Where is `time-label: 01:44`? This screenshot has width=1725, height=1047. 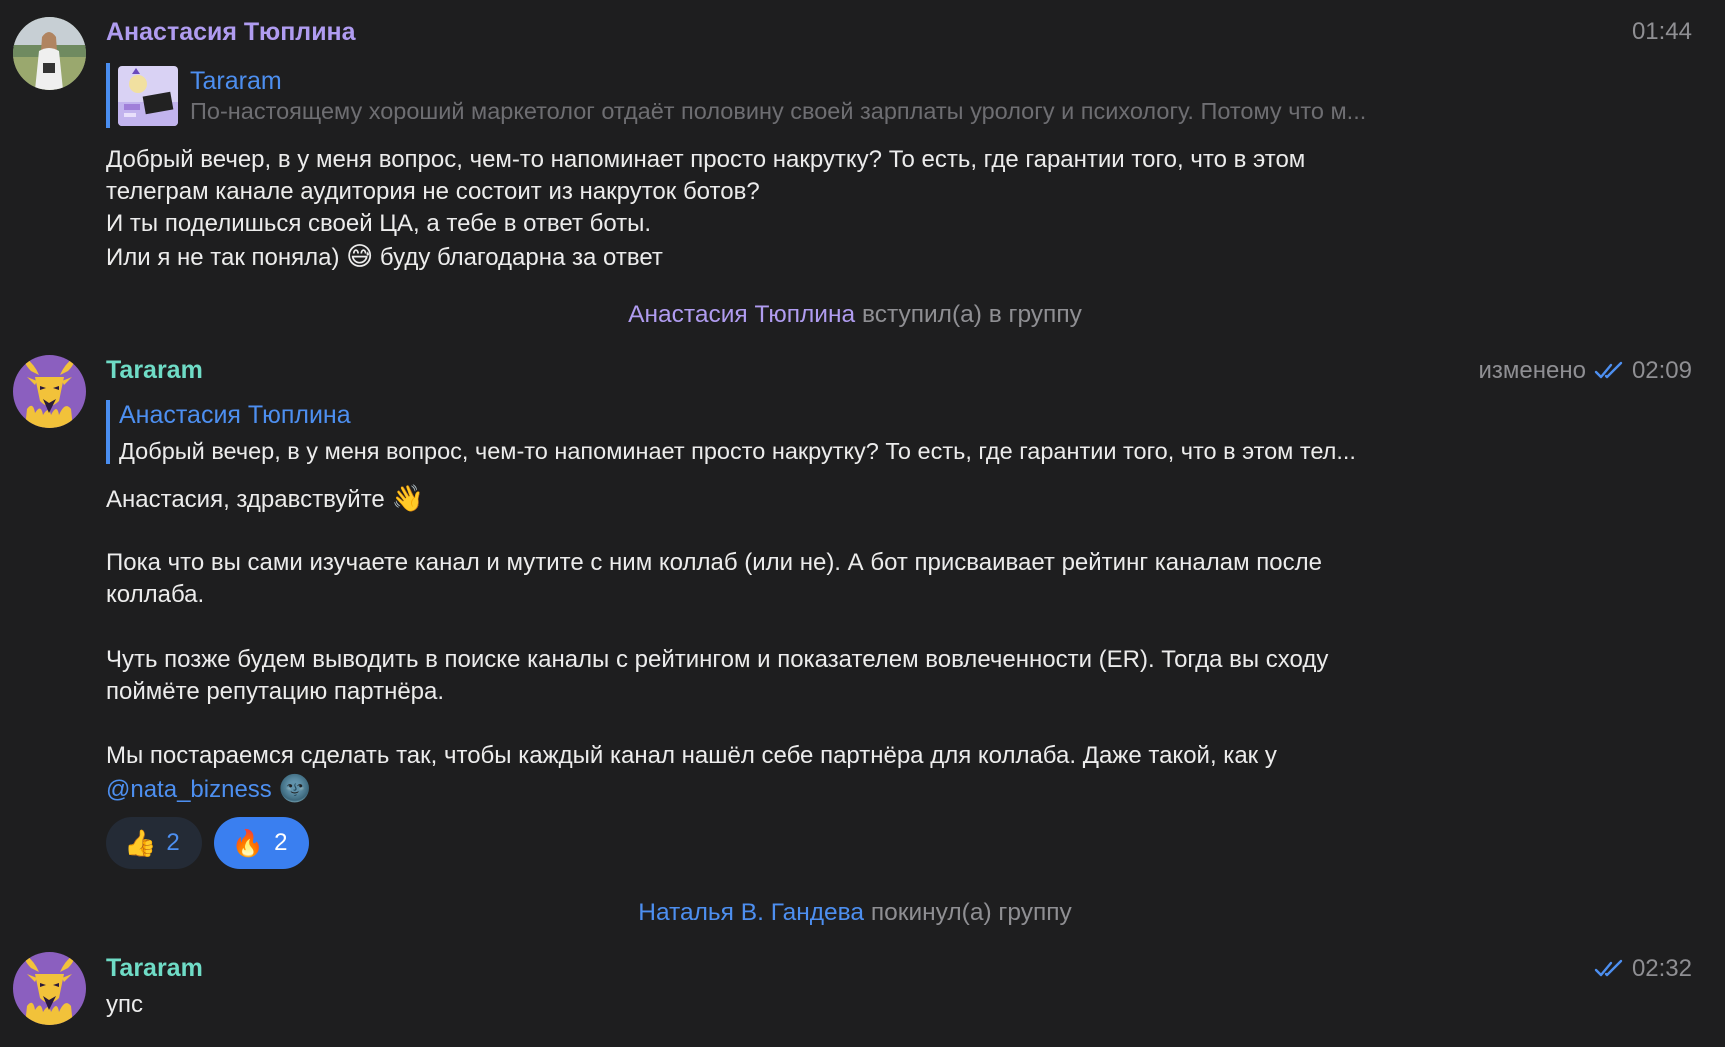
time-label: 01:44 is located at coordinates (1661, 31).